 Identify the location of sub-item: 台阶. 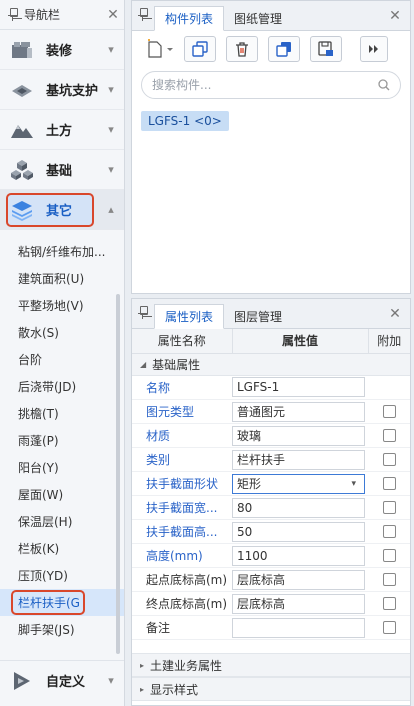
(62, 359).